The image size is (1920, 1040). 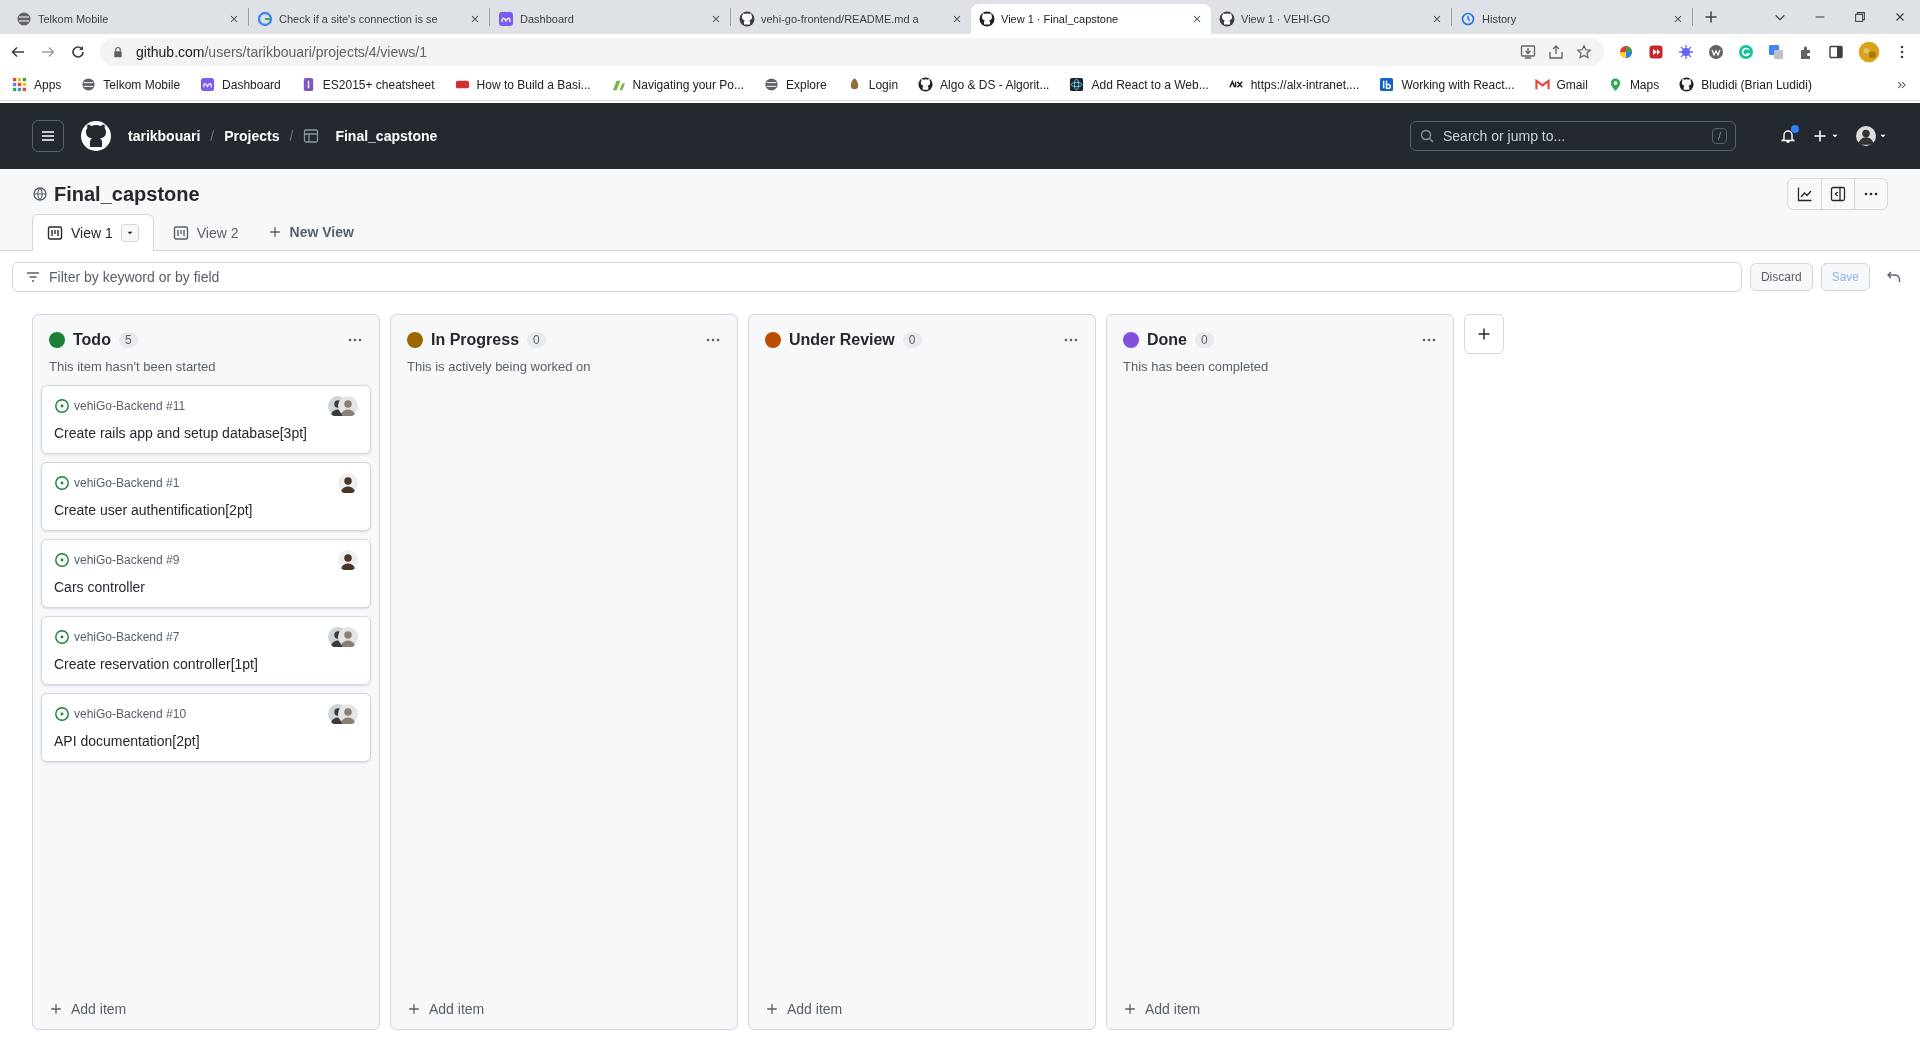 What do you see at coordinates (93, 232) in the screenshot?
I see `view-tab: View 1` at bounding box center [93, 232].